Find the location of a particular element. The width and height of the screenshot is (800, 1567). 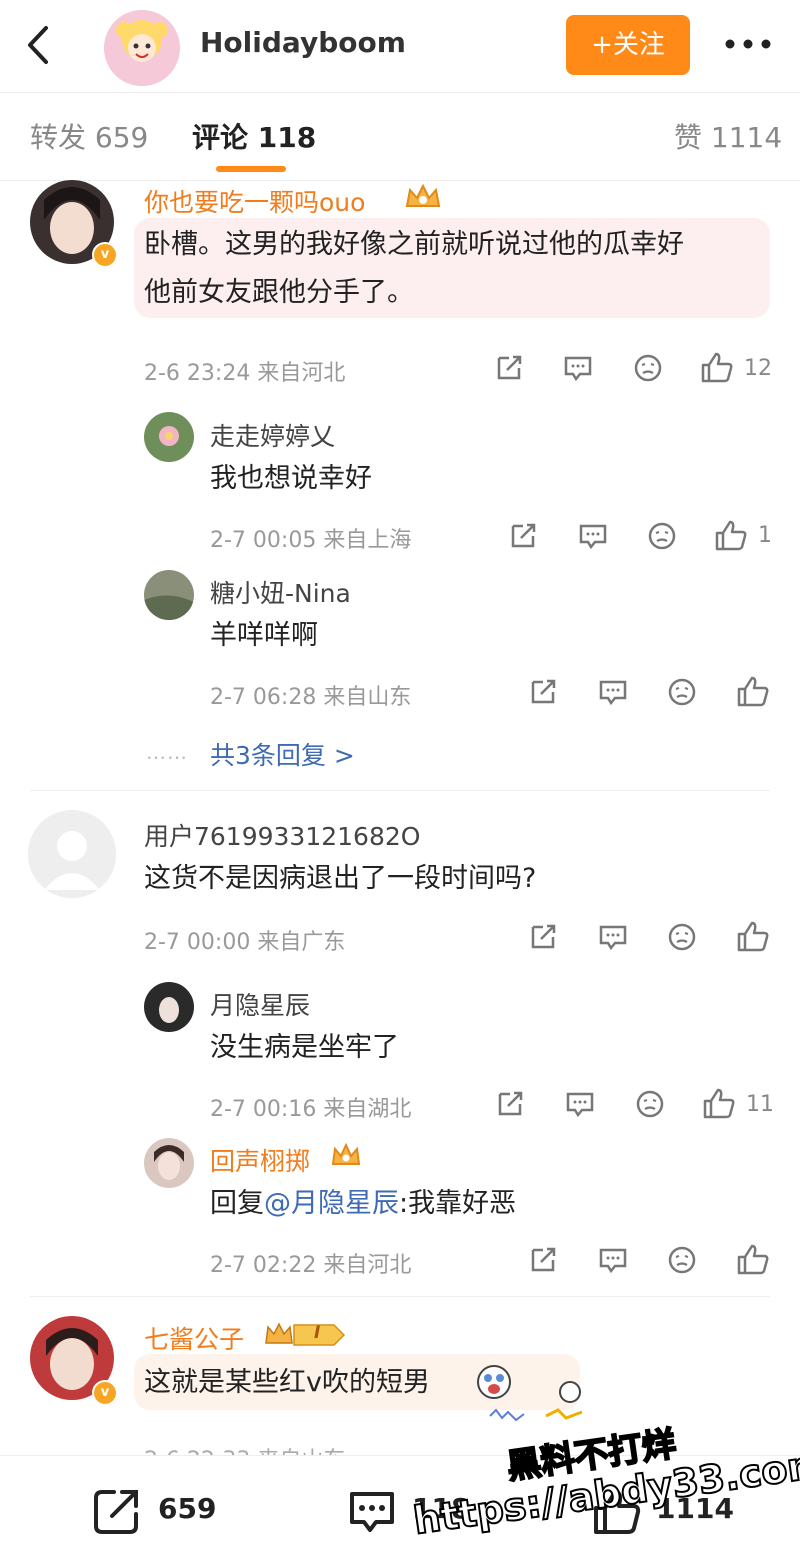

vip-level-badge: I is located at coordinates (305, 1335).